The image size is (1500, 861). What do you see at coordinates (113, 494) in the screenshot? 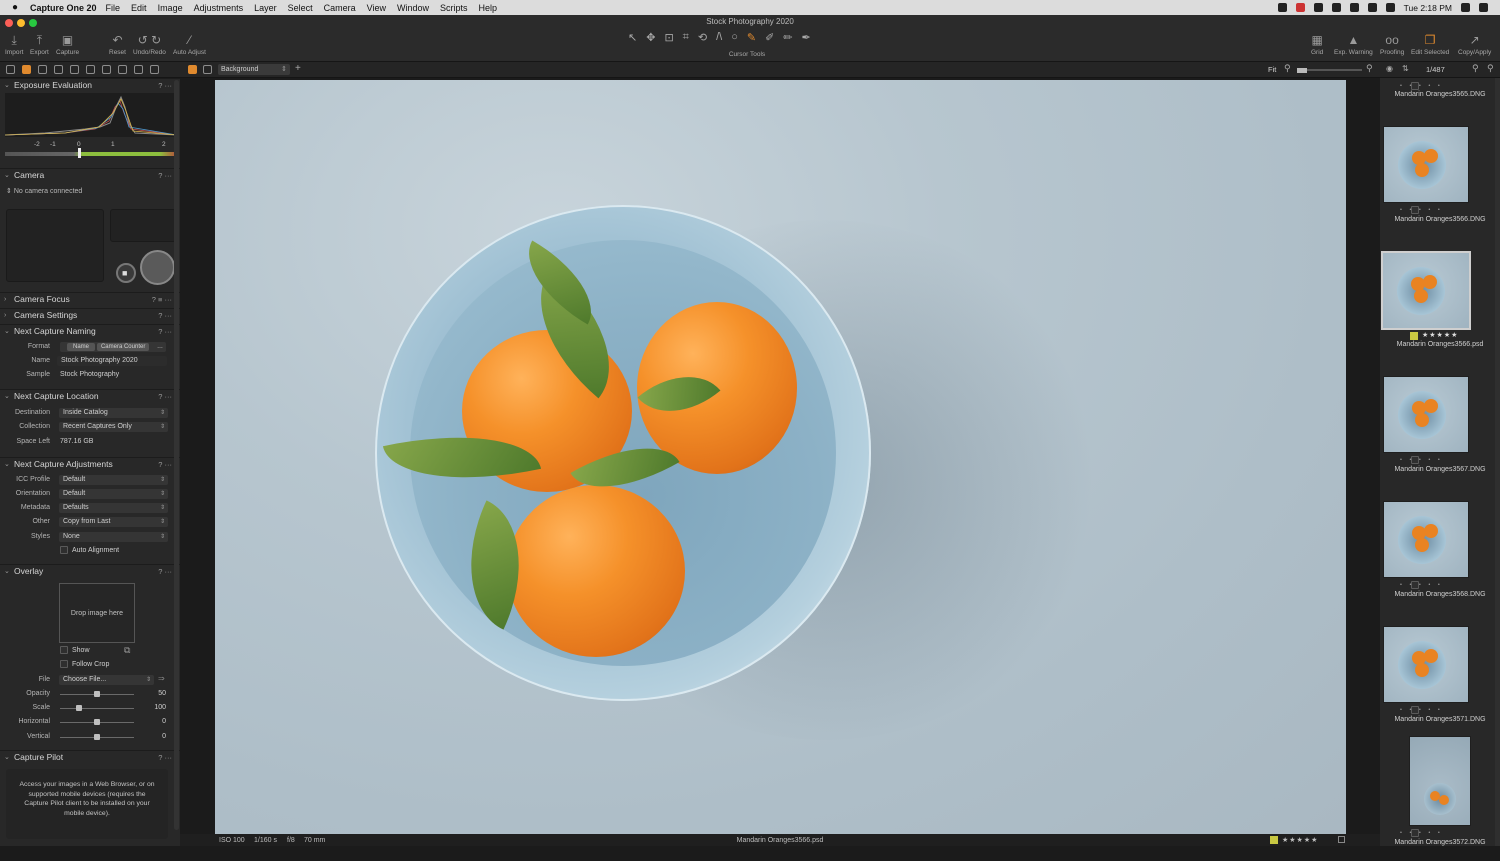
I see `orientation-select: Default⇕` at bounding box center [113, 494].